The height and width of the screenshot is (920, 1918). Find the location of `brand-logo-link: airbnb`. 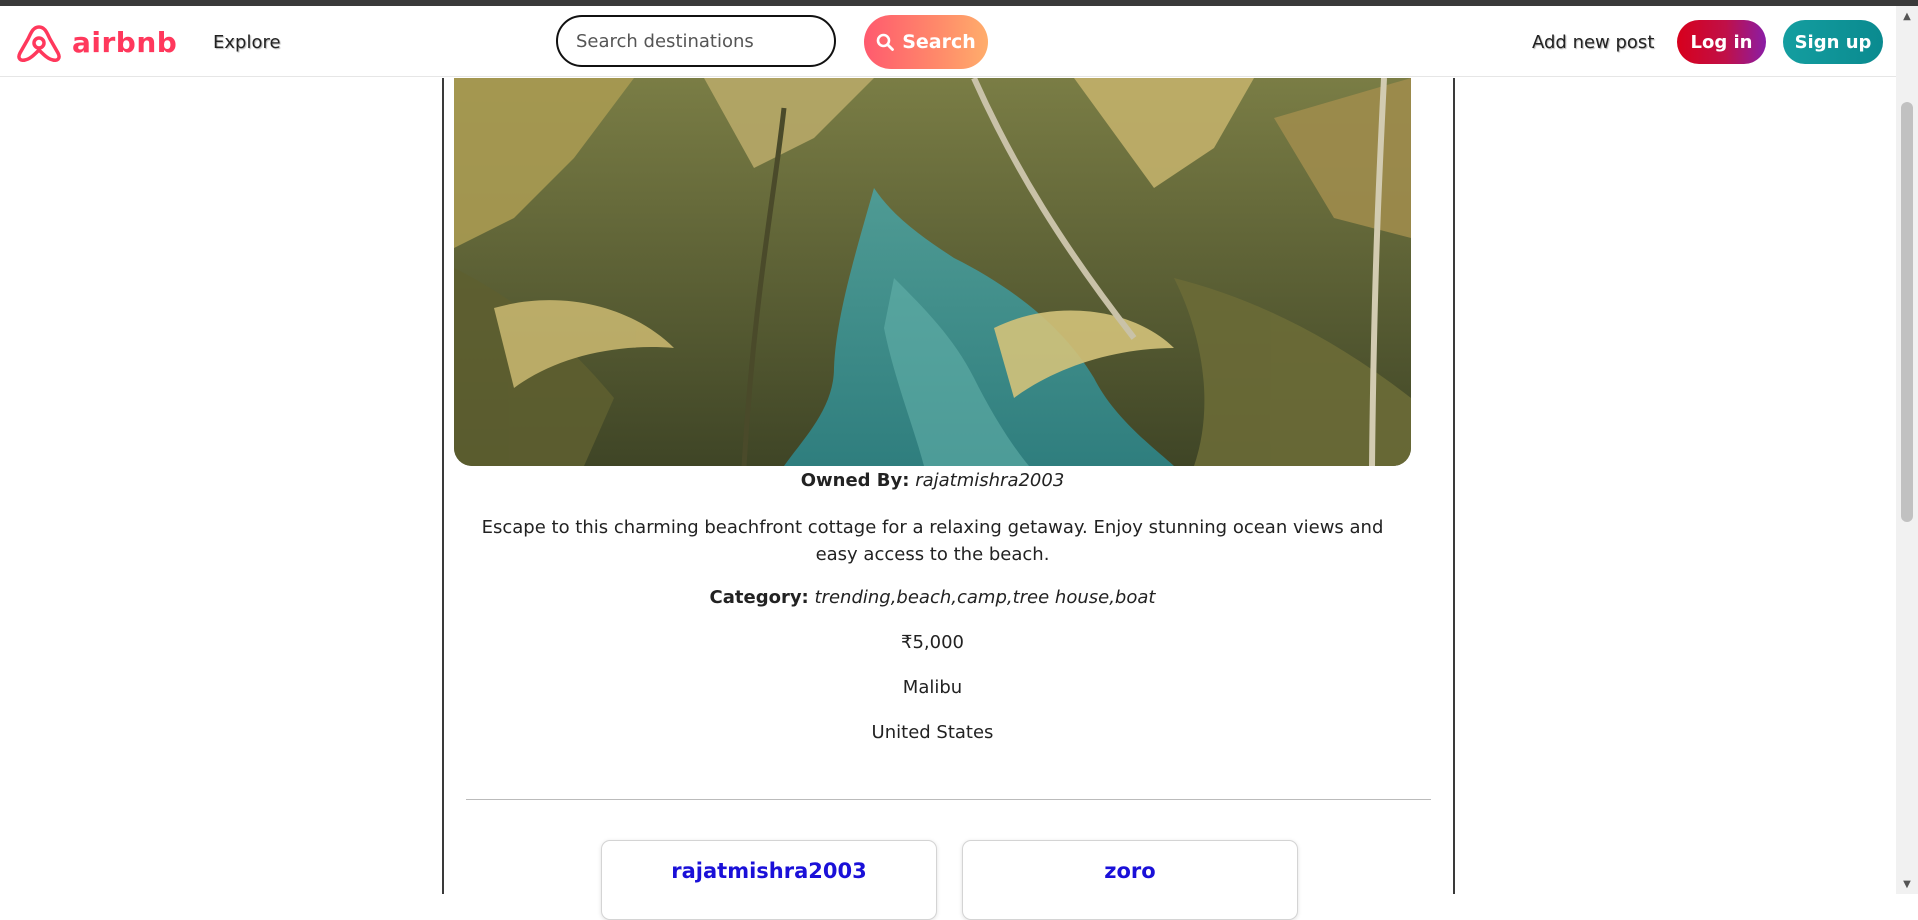

brand-logo-link: airbnb is located at coordinates (95, 43).